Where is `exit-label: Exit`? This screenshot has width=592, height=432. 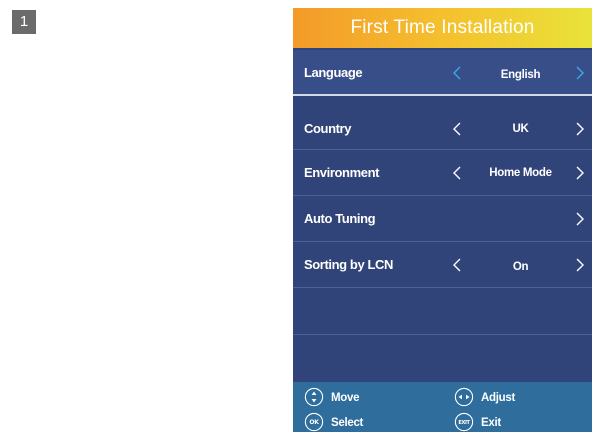 exit-label: Exit is located at coordinates (491, 423).